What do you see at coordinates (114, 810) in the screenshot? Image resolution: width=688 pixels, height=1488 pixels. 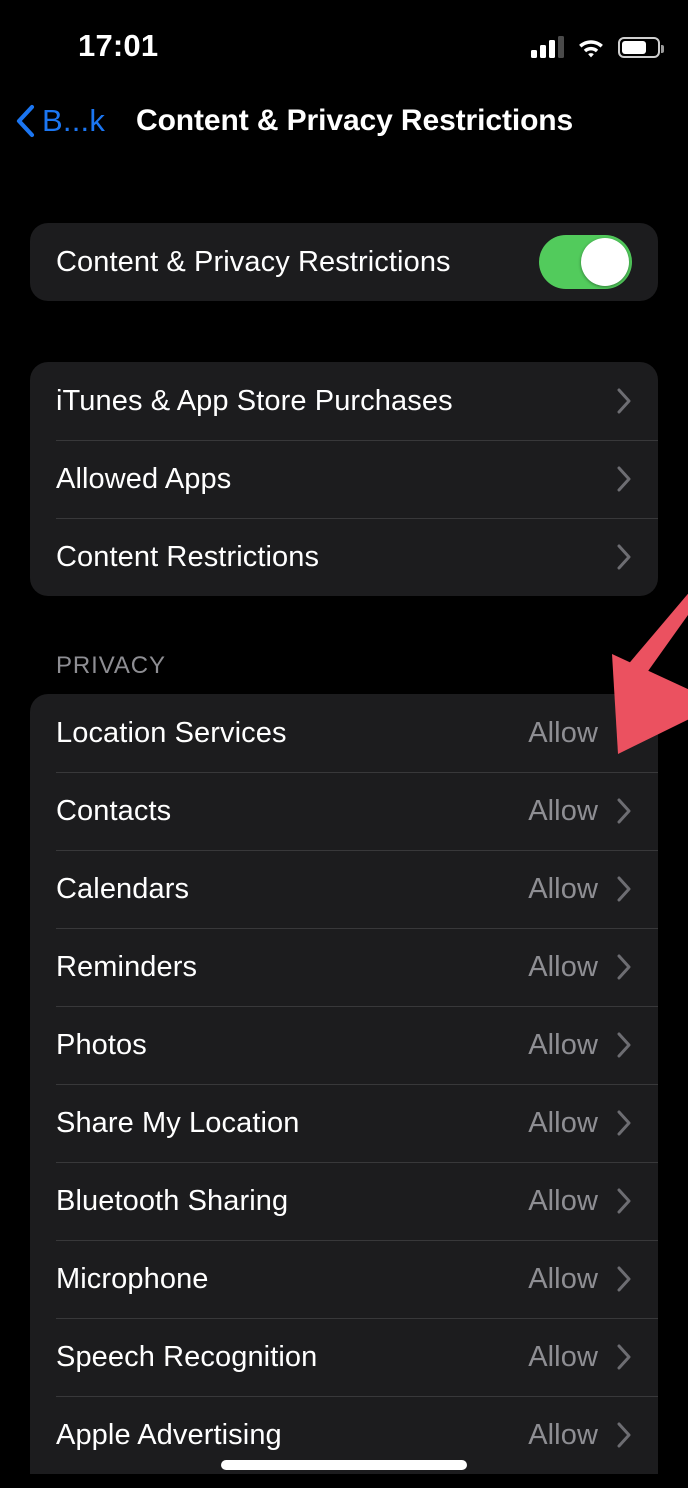 I see `row-label: Contacts` at bounding box center [114, 810].